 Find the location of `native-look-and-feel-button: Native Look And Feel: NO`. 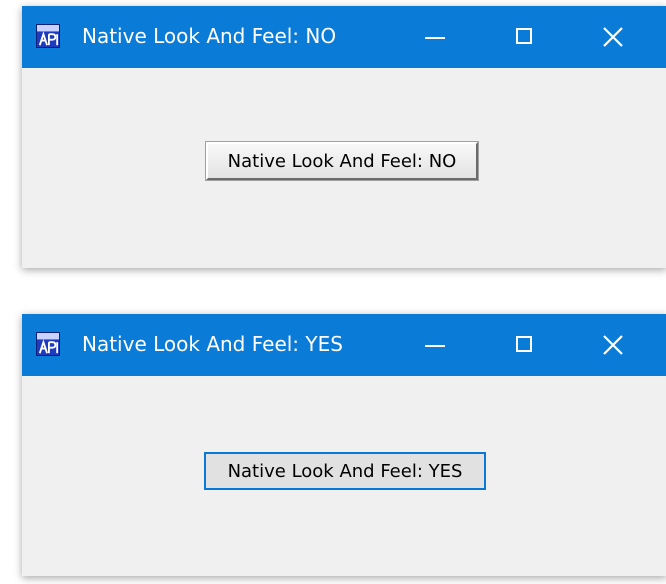

native-look-and-feel-button: Native Look And Feel: NO is located at coordinates (342, 161).